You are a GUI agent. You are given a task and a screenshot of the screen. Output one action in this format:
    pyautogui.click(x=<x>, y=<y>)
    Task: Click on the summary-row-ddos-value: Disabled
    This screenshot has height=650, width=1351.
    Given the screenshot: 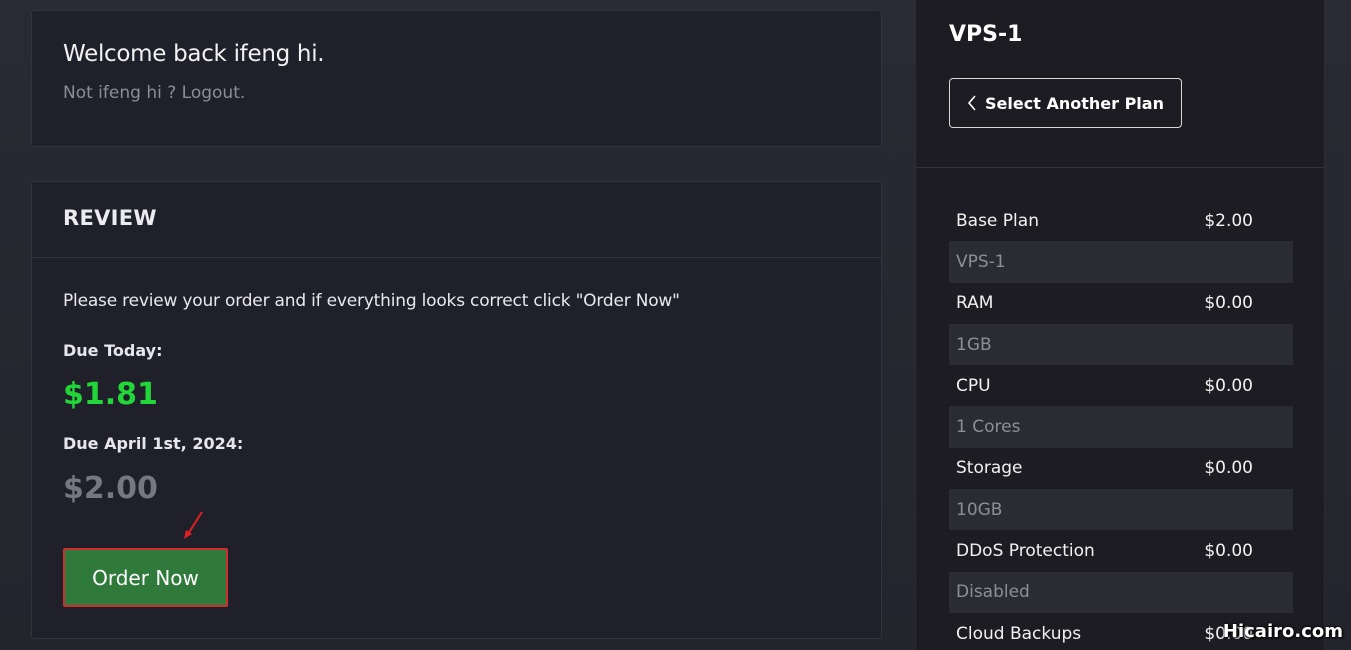 What is the action you would take?
    pyautogui.click(x=1121, y=592)
    